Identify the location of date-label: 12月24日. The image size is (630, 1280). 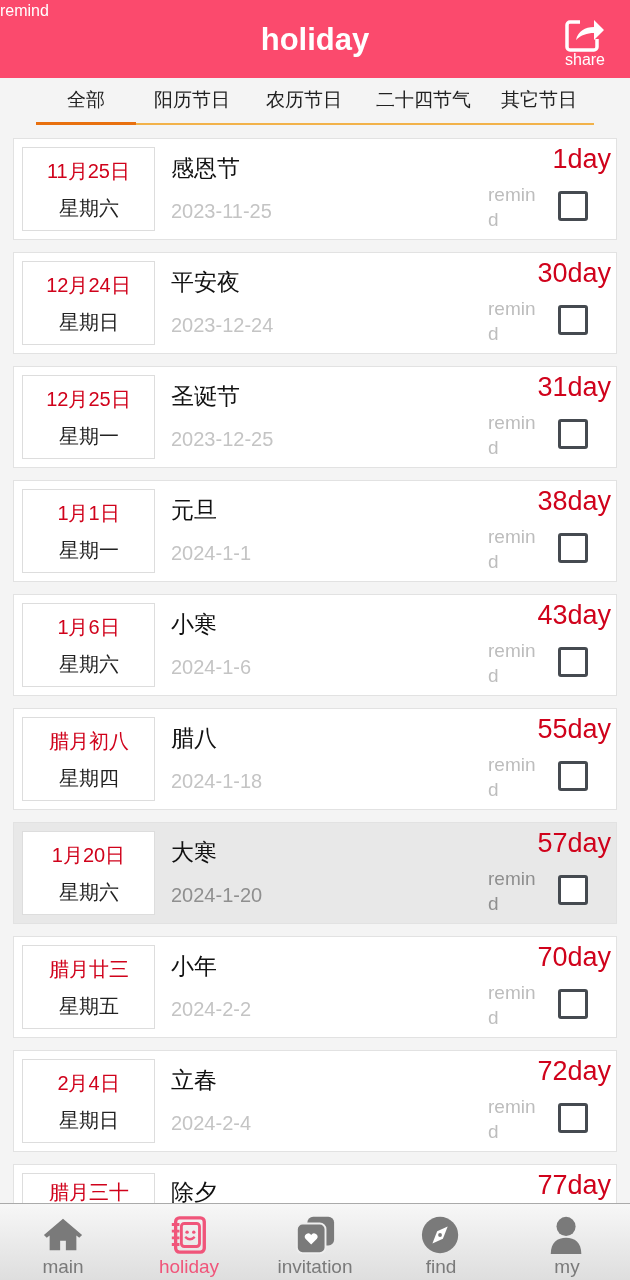
(88, 284).